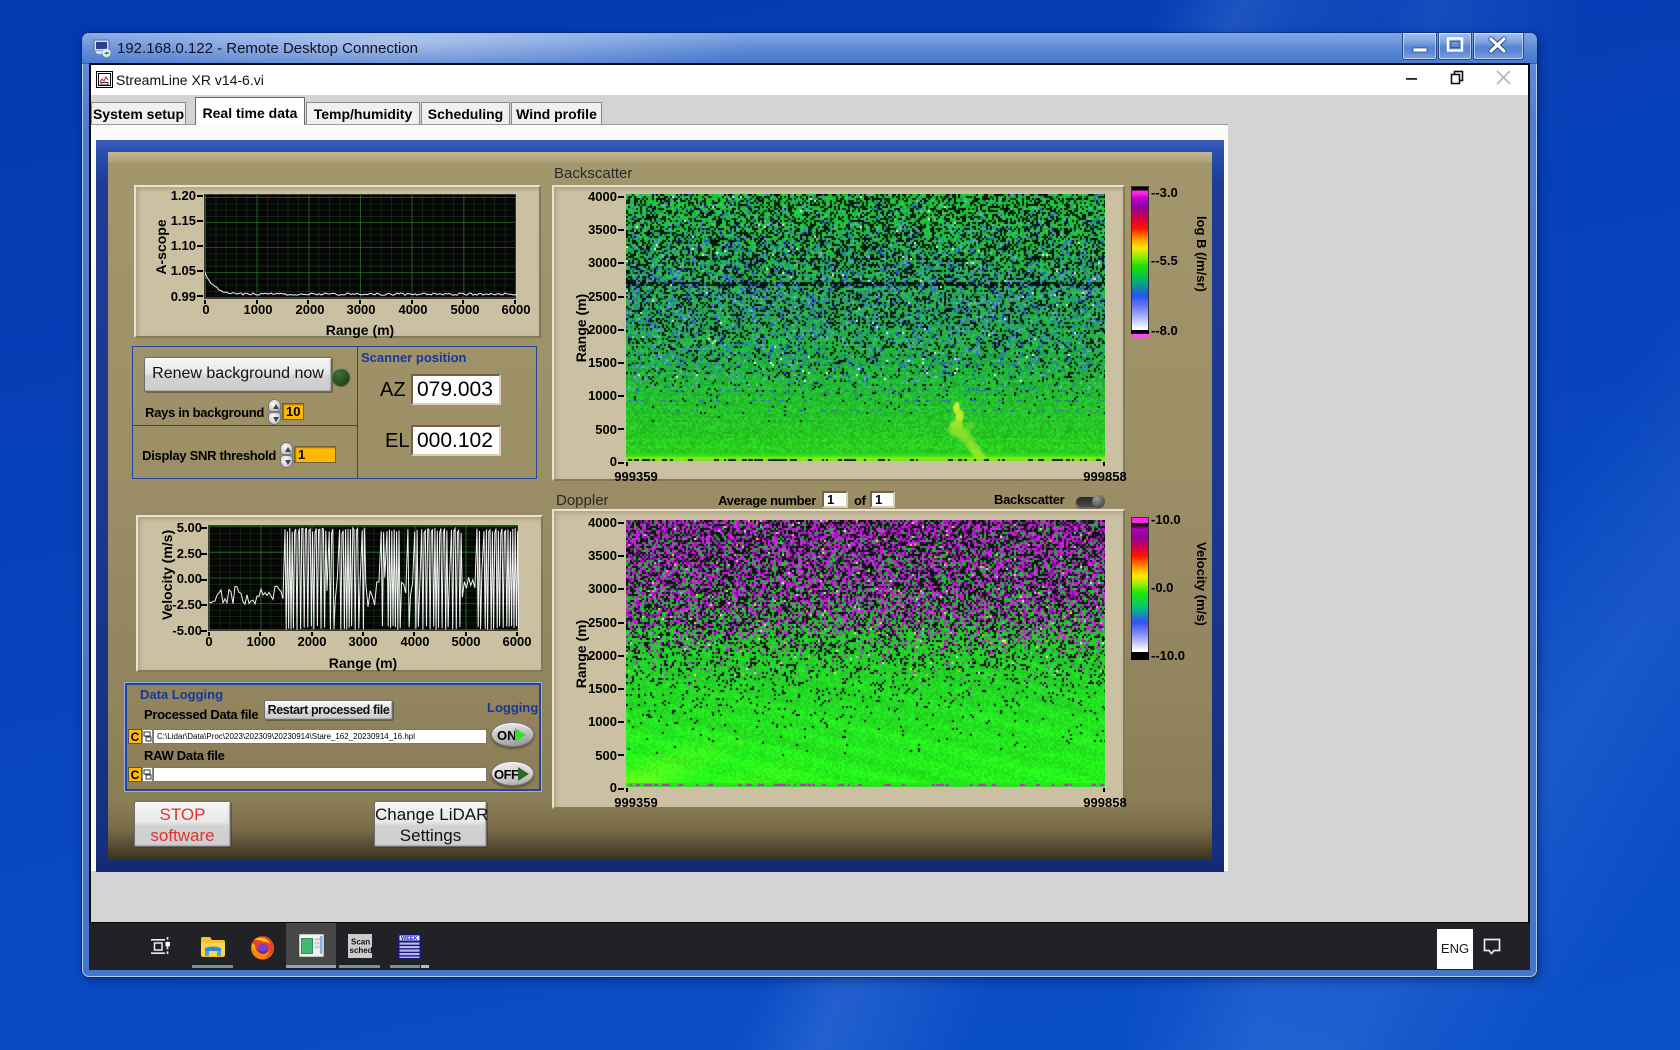 The width and height of the screenshot is (1680, 1050). I want to click on svg-text: sched, so click(361, 950).